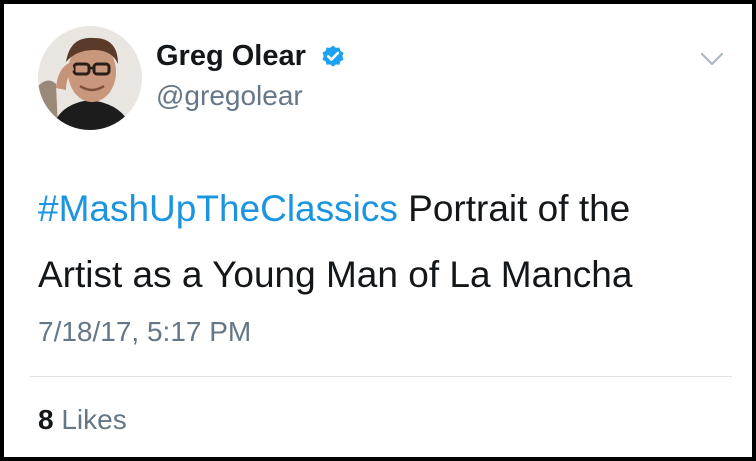 The height and width of the screenshot is (461, 756). What do you see at coordinates (514, 208) in the screenshot?
I see `tweet-text-line1: Portrait of the` at bounding box center [514, 208].